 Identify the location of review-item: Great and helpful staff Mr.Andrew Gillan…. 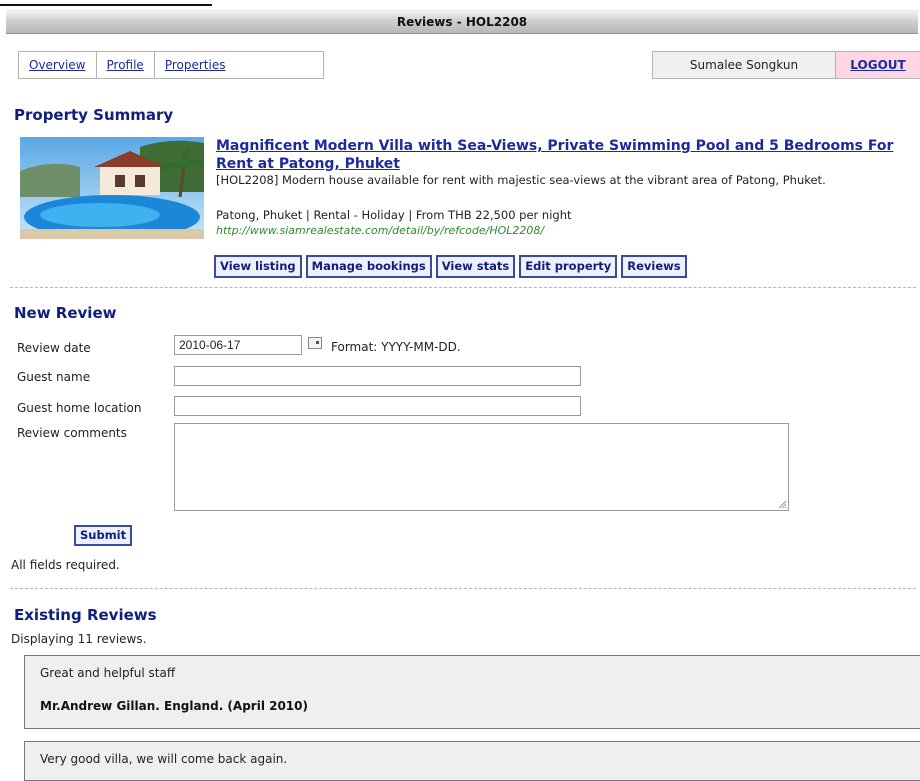
(472, 692).